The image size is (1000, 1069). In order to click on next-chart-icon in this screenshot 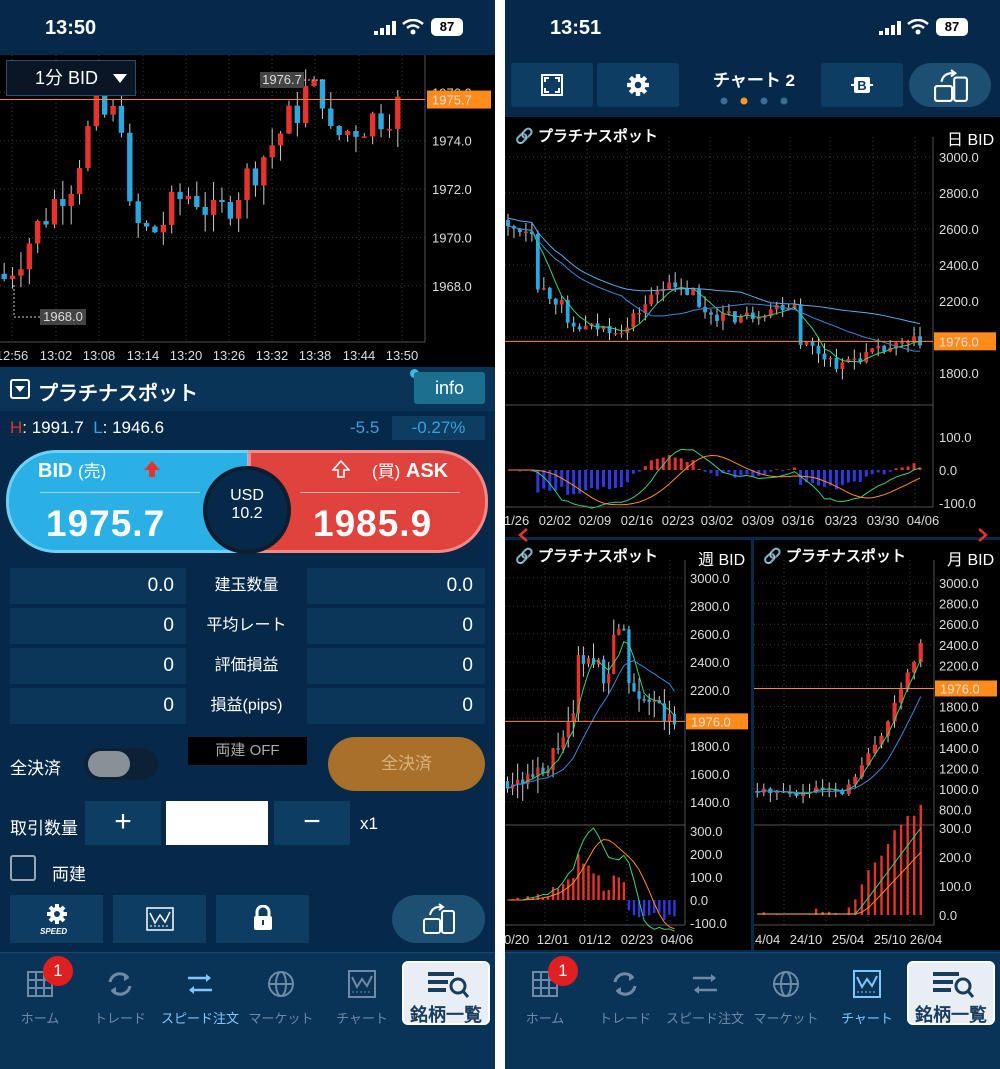, I will do `click(983, 535)`.